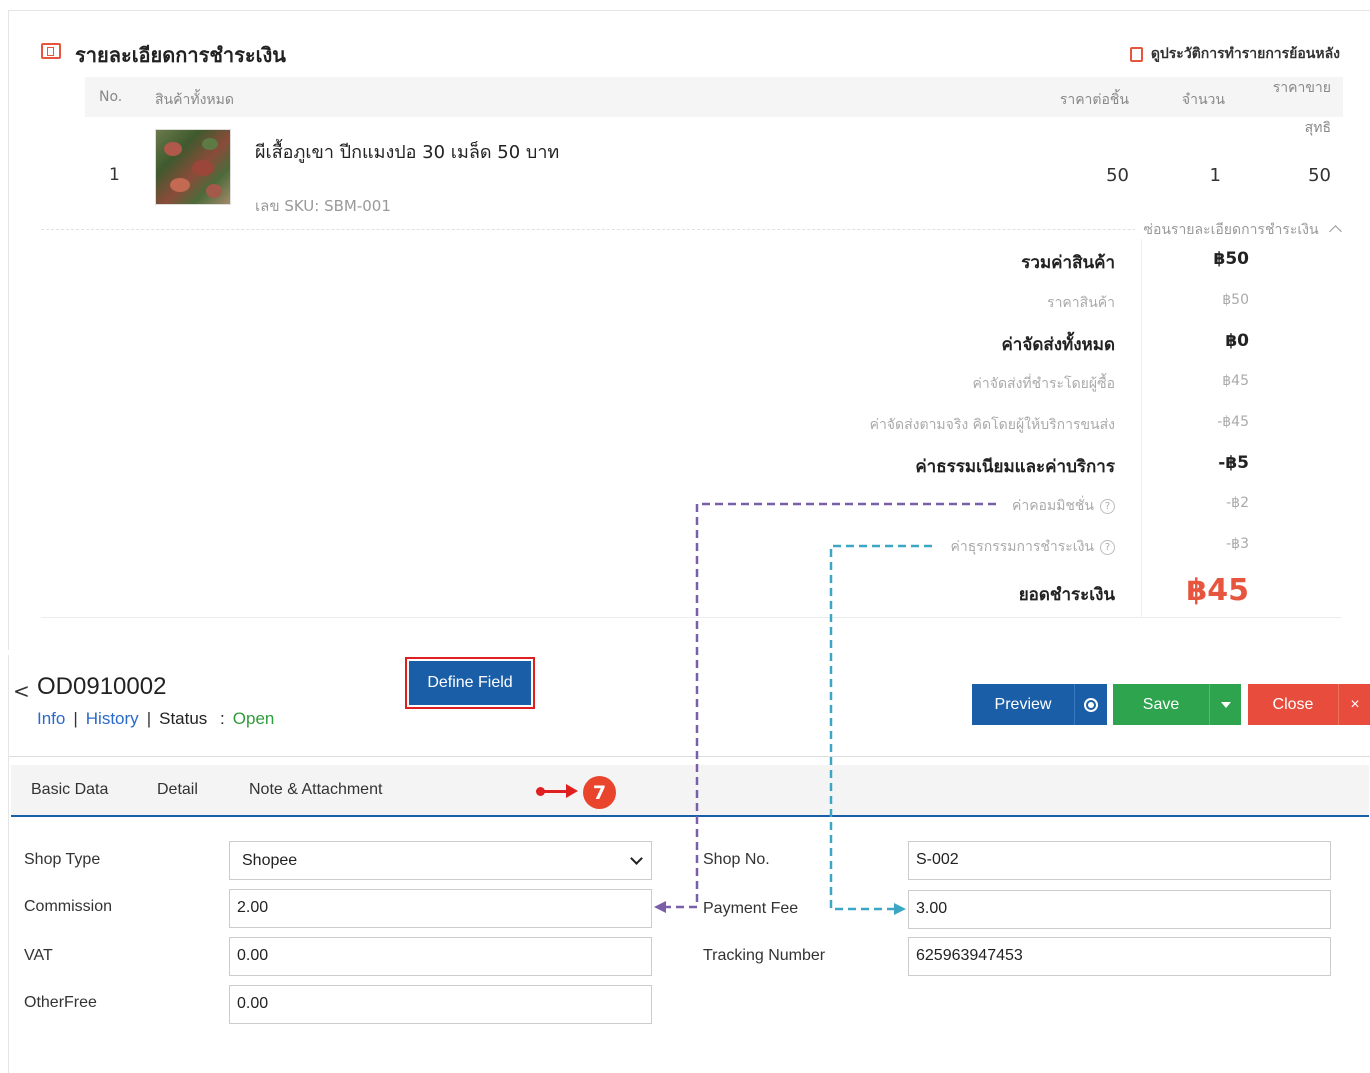 The image size is (1370, 1073). Describe the element at coordinates (636, 858) in the screenshot. I see `select-chevron-icon` at that location.